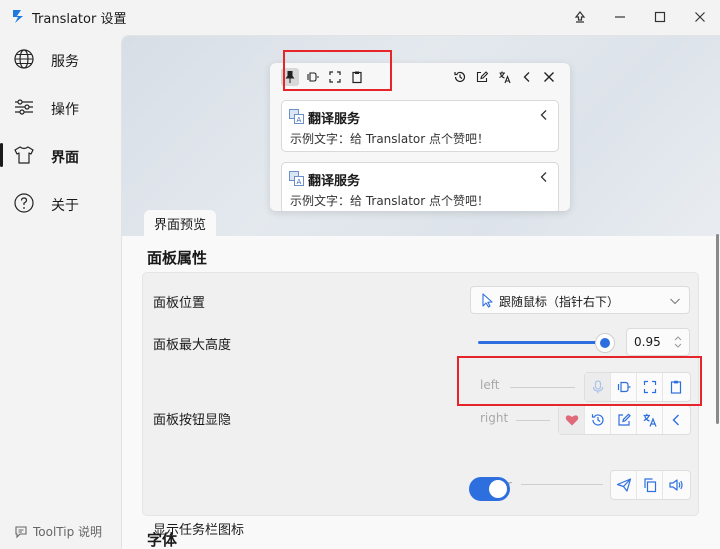 The width and height of the screenshot is (720, 549). What do you see at coordinates (21, 531) in the screenshot?
I see `tooltip-icon` at bounding box center [21, 531].